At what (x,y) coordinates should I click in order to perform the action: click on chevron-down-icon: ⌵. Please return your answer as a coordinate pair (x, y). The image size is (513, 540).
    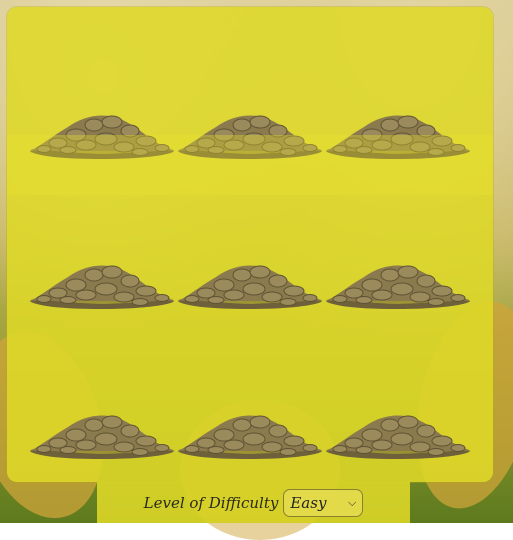
    Looking at the image, I should click on (352, 502).